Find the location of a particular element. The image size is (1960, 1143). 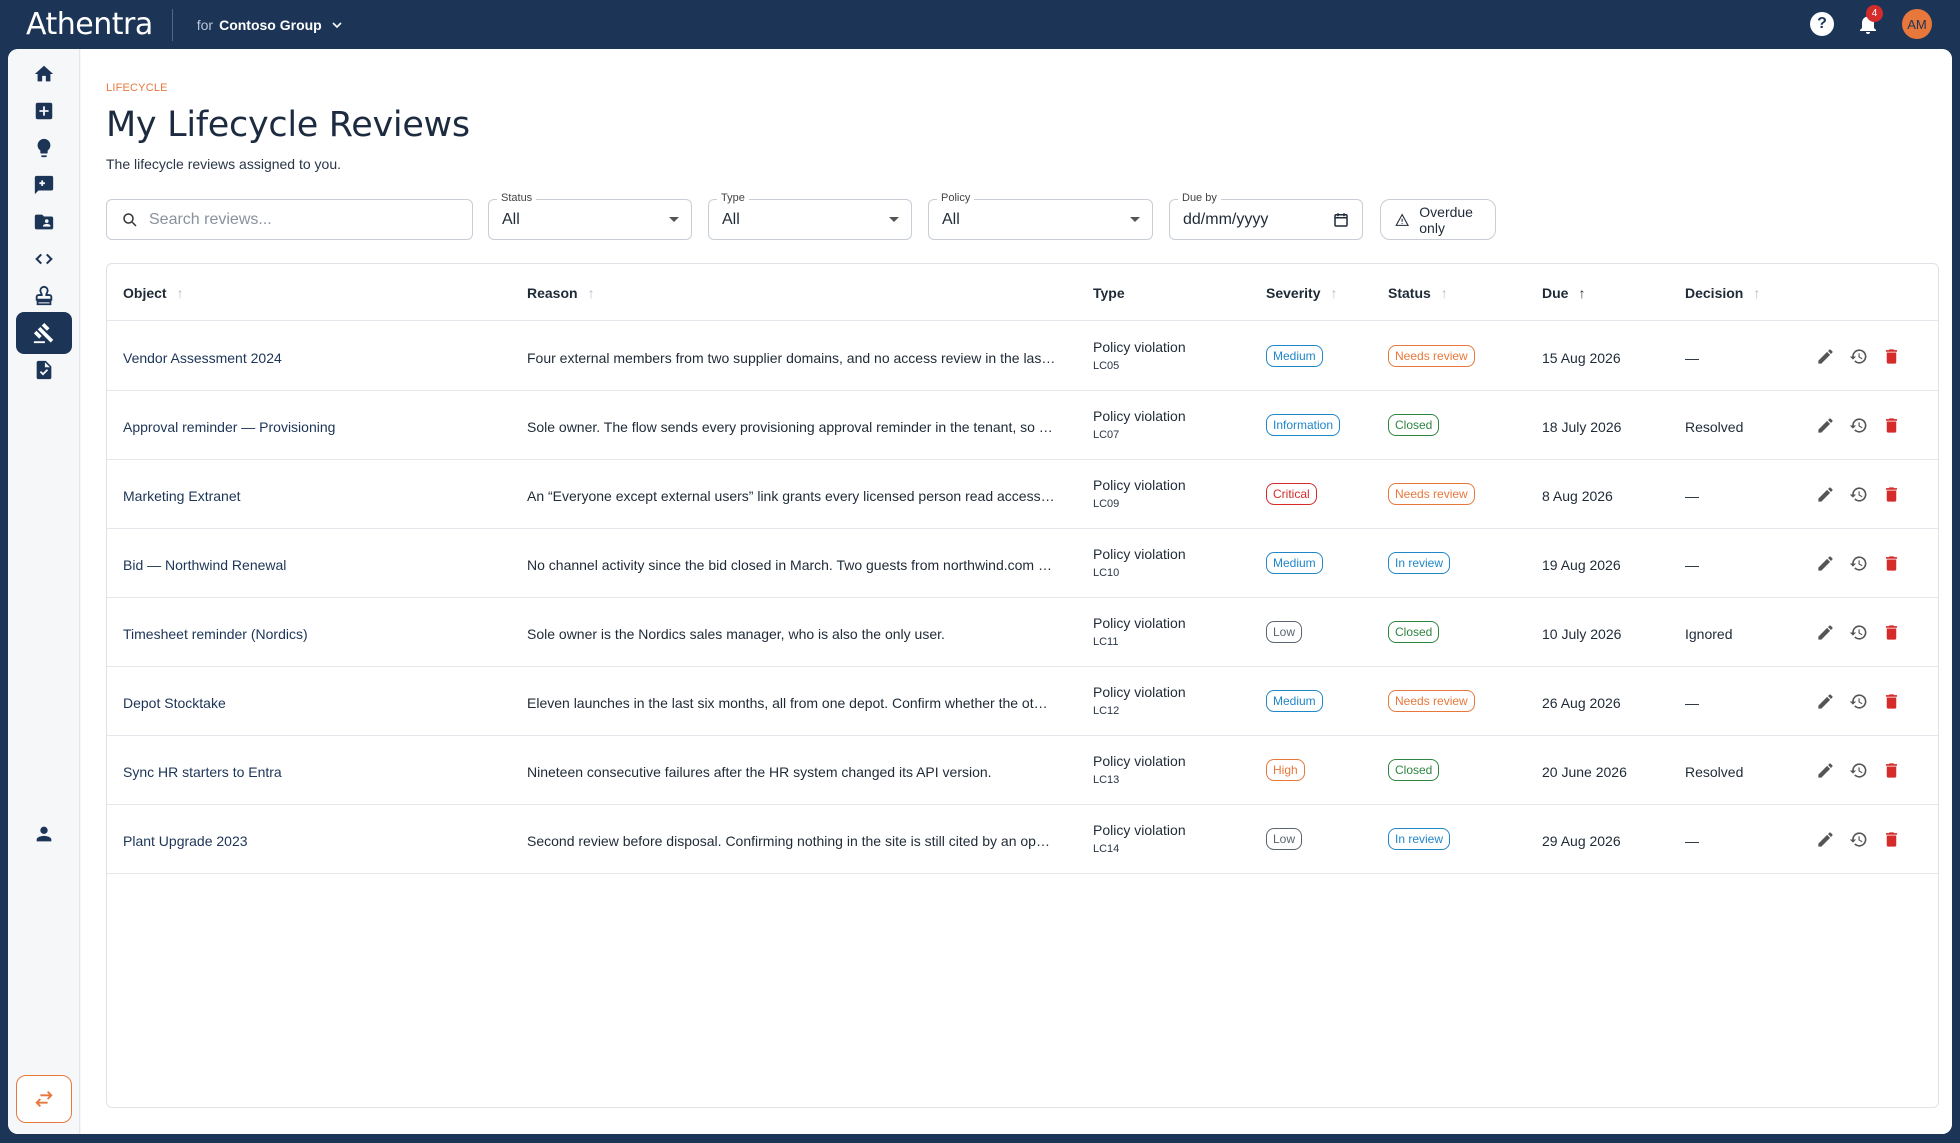

lightbulb-icon is located at coordinates (44, 148).